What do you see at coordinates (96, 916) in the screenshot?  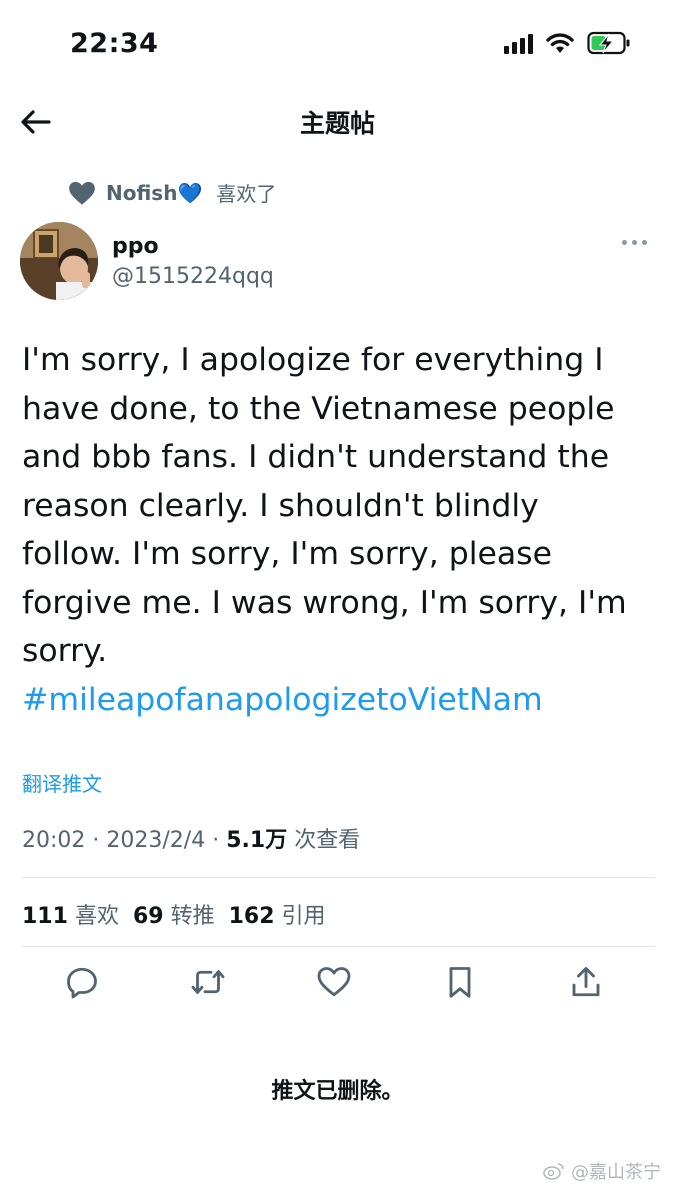 I see `likes-label: 喜欢` at bounding box center [96, 916].